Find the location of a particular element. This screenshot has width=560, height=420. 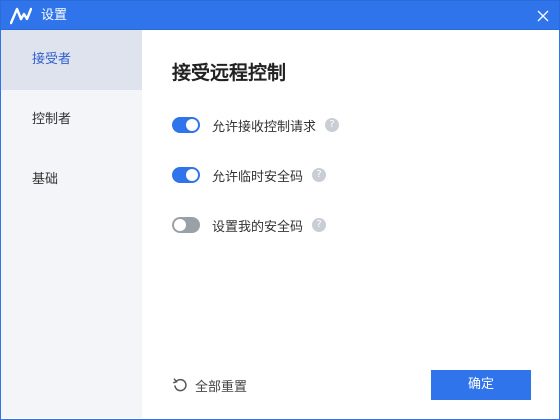

sidebar-item-label: 基础 is located at coordinates (45, 179).